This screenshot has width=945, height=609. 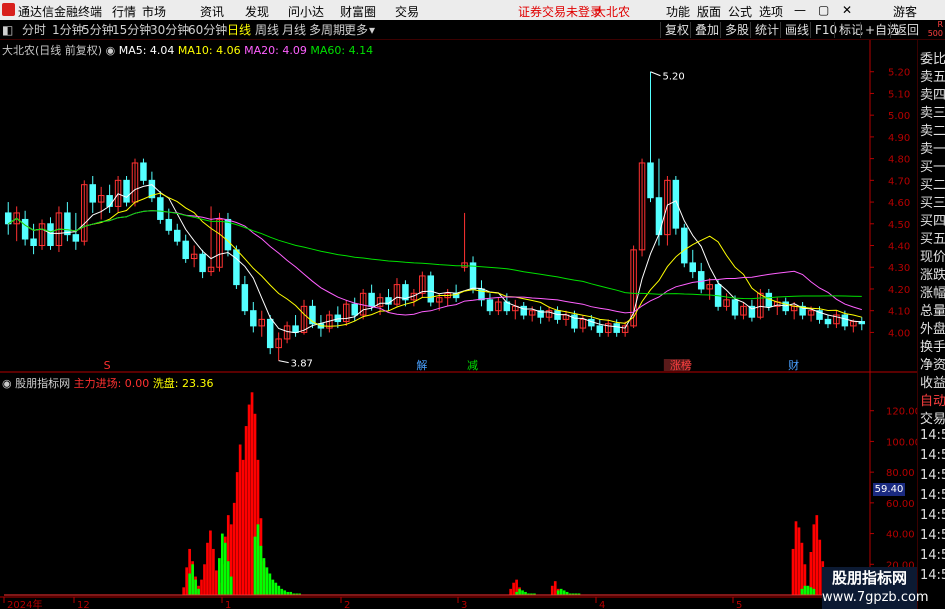 What do you see at coordinates (932, 381) in the screenshot?
I see `side-item-18: 收益` at bounding box center [932, 381].